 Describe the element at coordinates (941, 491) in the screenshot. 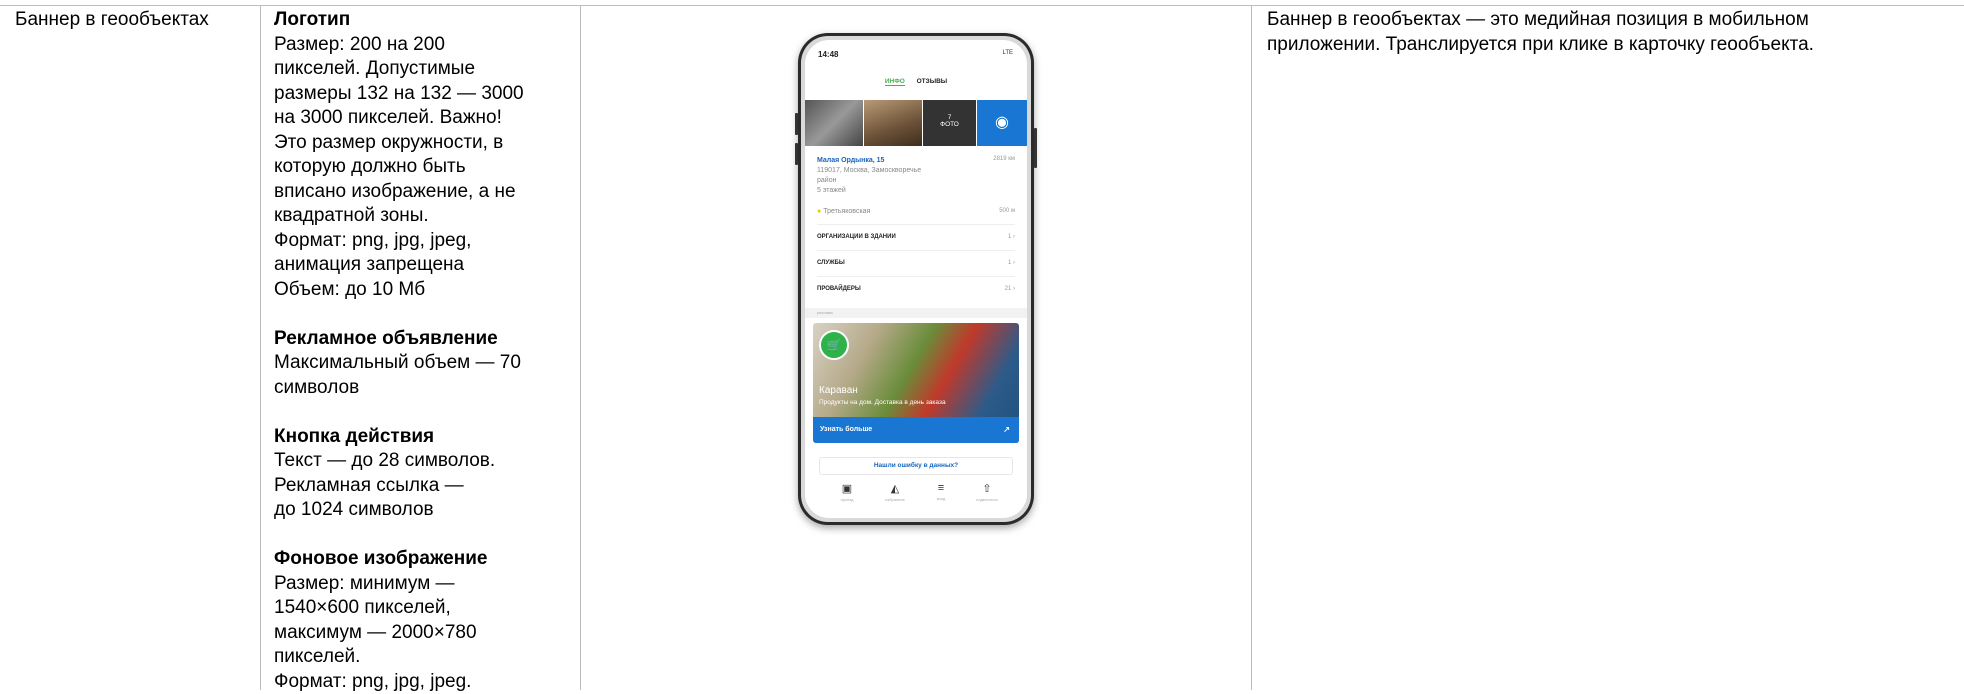

I see `login-icon: ≡вход` at that location.